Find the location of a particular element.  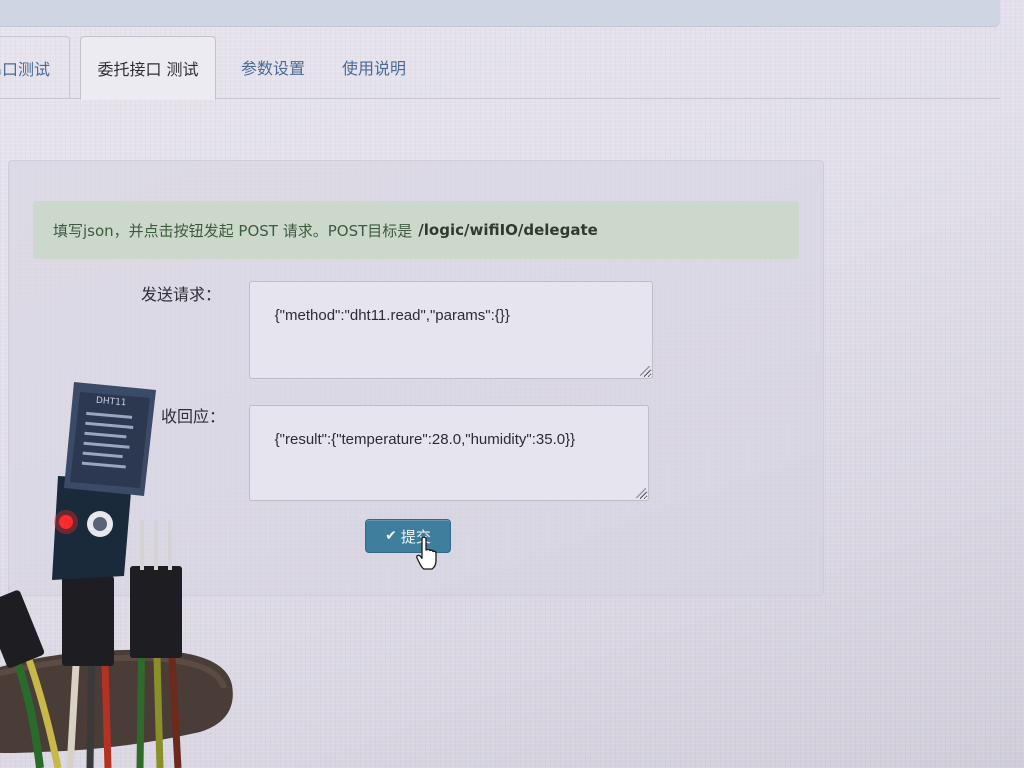

tab-serial-test: 串口测试 is located at coordinates (35, 67).